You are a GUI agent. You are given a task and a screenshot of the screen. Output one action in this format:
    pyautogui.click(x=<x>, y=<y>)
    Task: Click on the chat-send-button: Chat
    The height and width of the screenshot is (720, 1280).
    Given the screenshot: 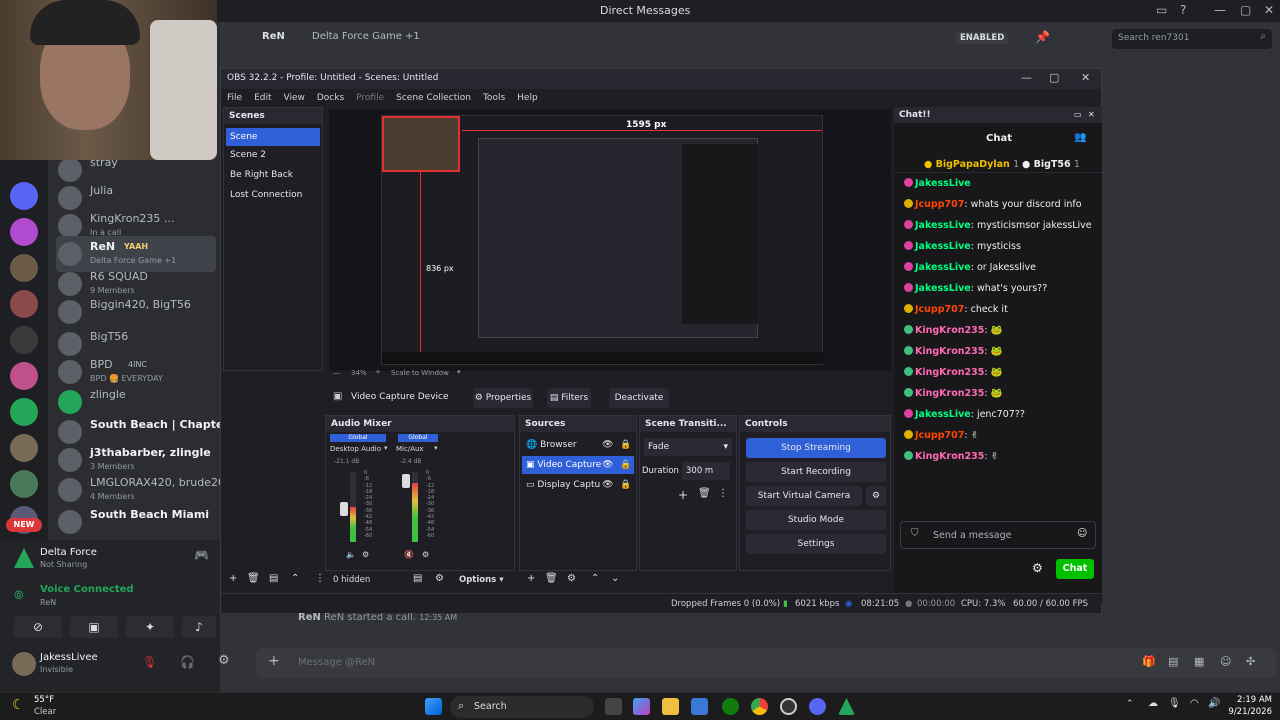 What is the action you would take?
    pyautogui.click(x=1075, y=569)
    